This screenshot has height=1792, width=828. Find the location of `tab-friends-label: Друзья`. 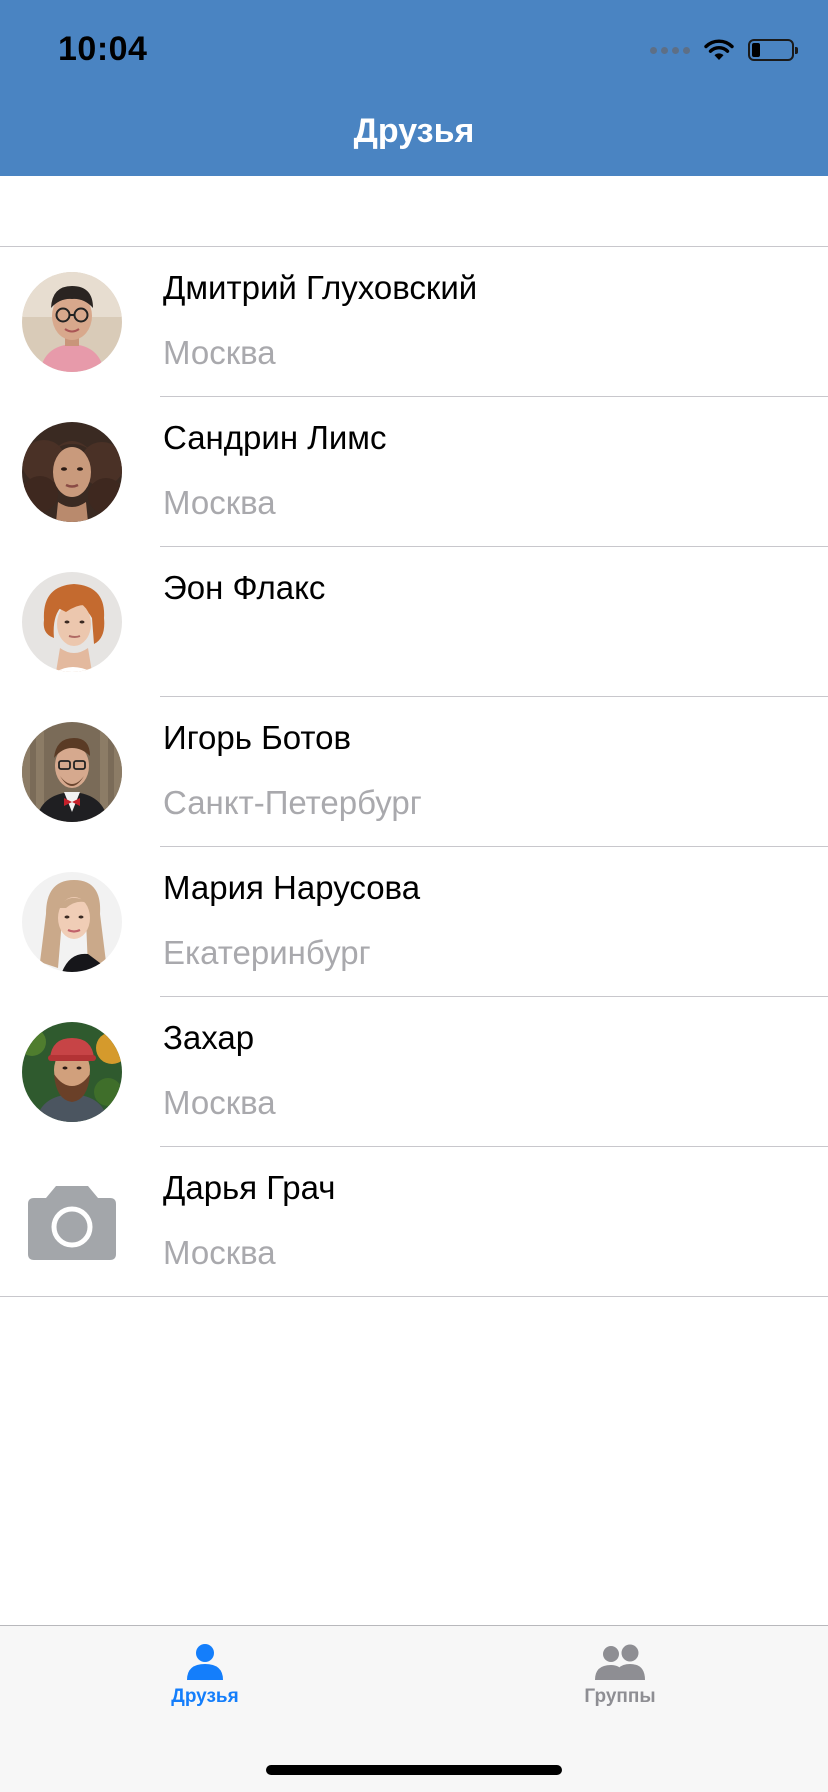

tab-friends-label: Друзья is located at coordinates (205, 1696).